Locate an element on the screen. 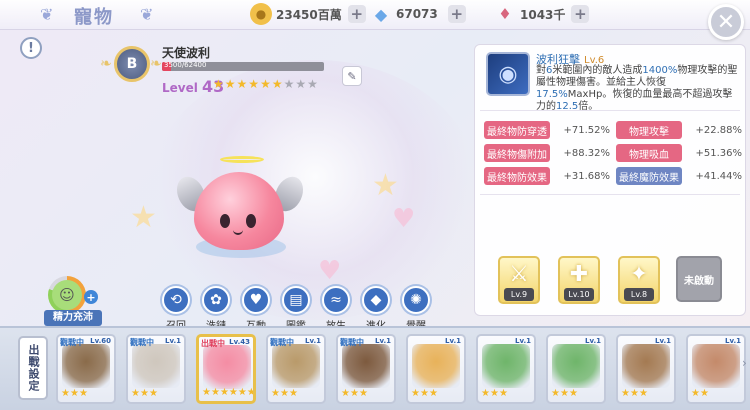  skill-slot-sword: ⚔ Lv.9 is located at coordinates (519, 280).